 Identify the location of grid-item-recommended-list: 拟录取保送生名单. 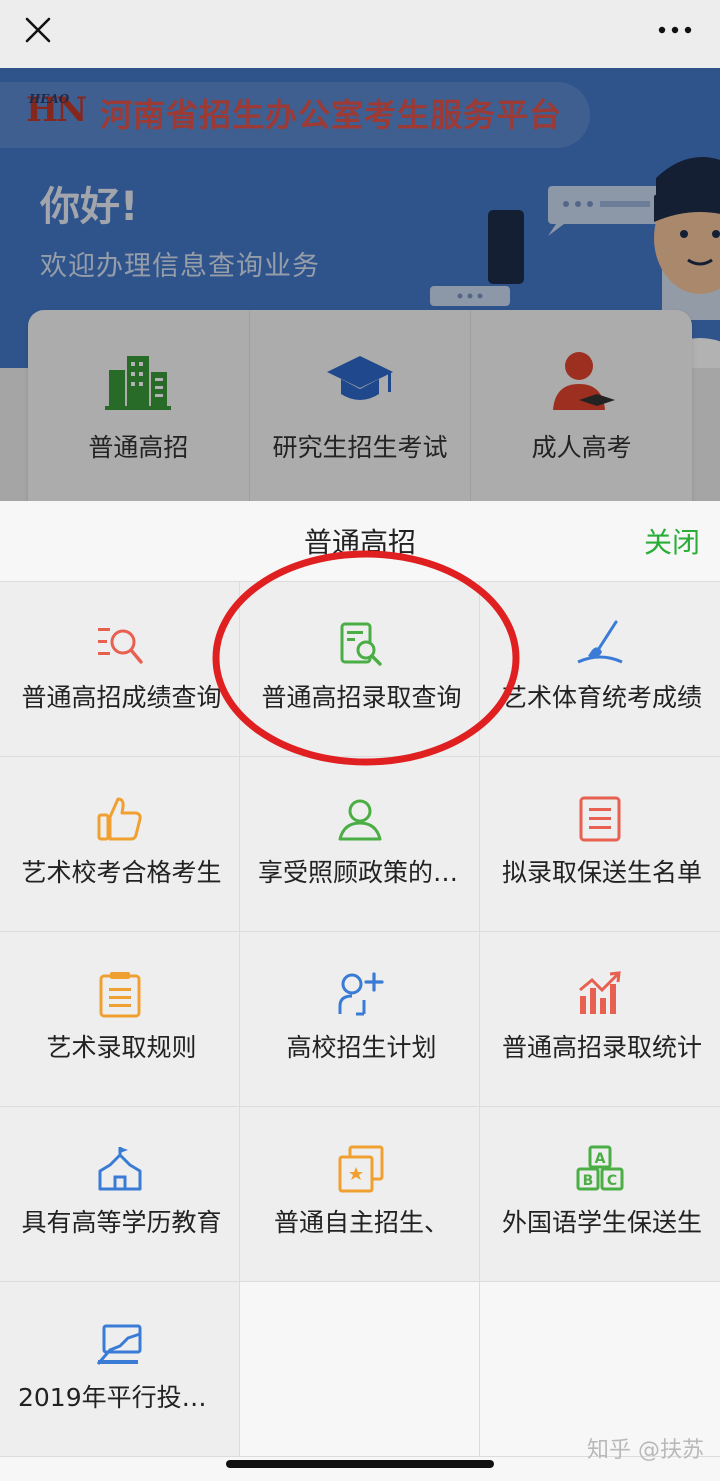
(600, 844).